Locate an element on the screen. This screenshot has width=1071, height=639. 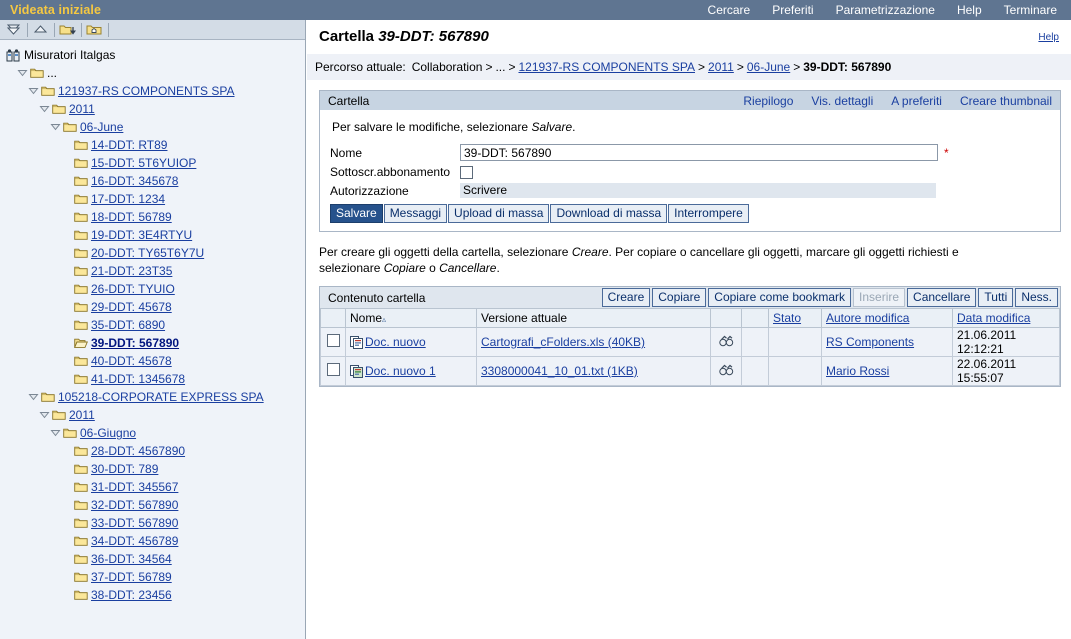
mass-upload-button: Upload di massa is located at coordinates (499, 213).